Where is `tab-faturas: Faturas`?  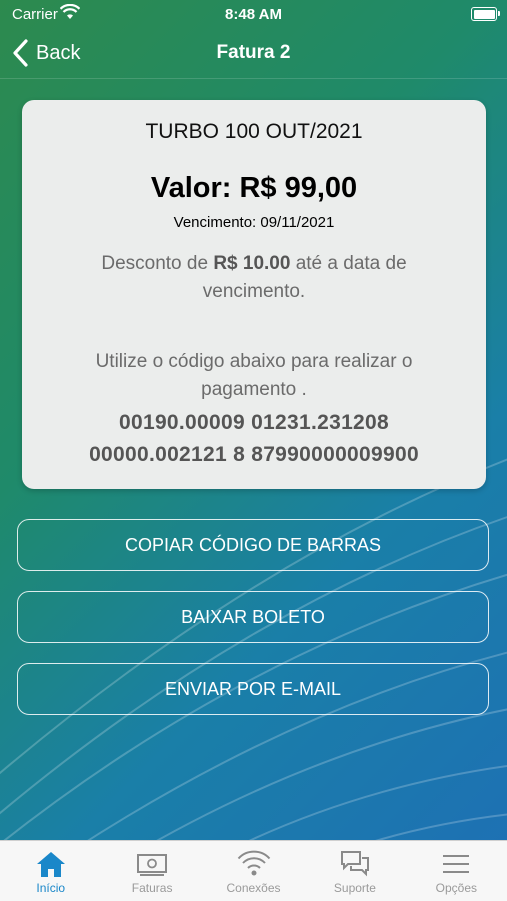
tab-faturas: Faturas is located at coordinates (151, 871).